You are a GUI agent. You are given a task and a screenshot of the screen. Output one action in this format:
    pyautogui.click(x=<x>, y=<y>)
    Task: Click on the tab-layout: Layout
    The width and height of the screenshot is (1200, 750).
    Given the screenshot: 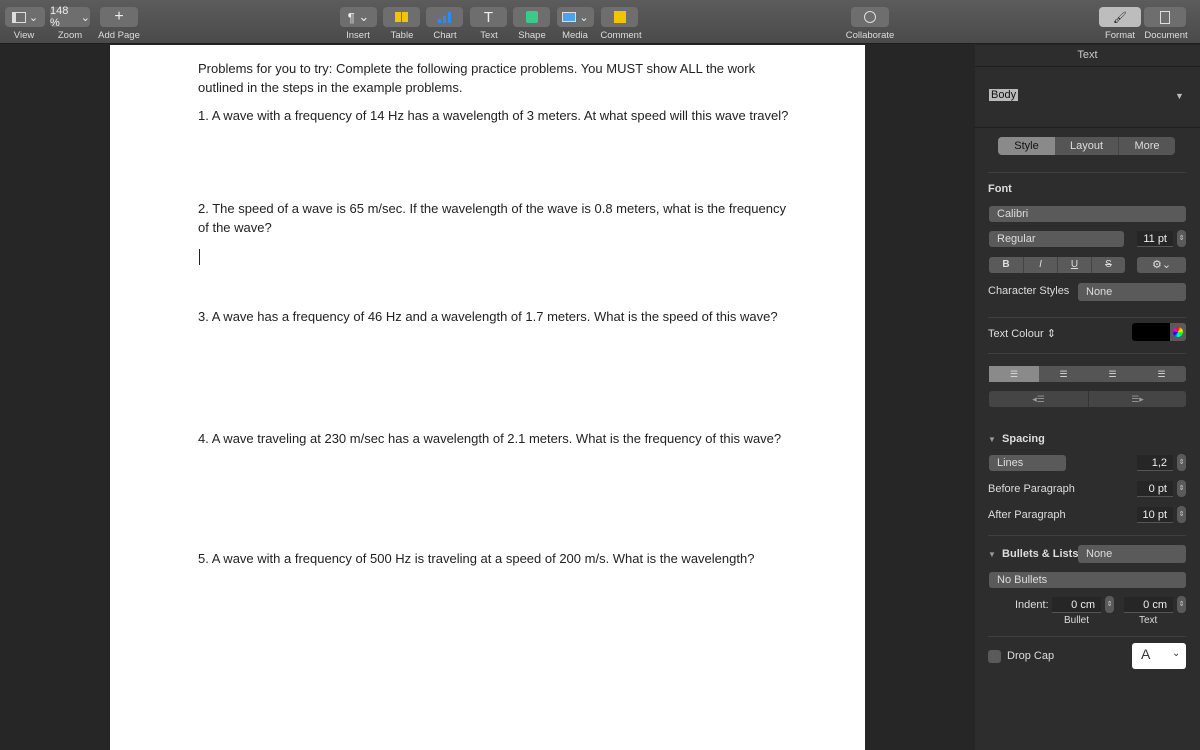 What is the action you would take?
    pyautogui.click(x=1087, y=146)
    